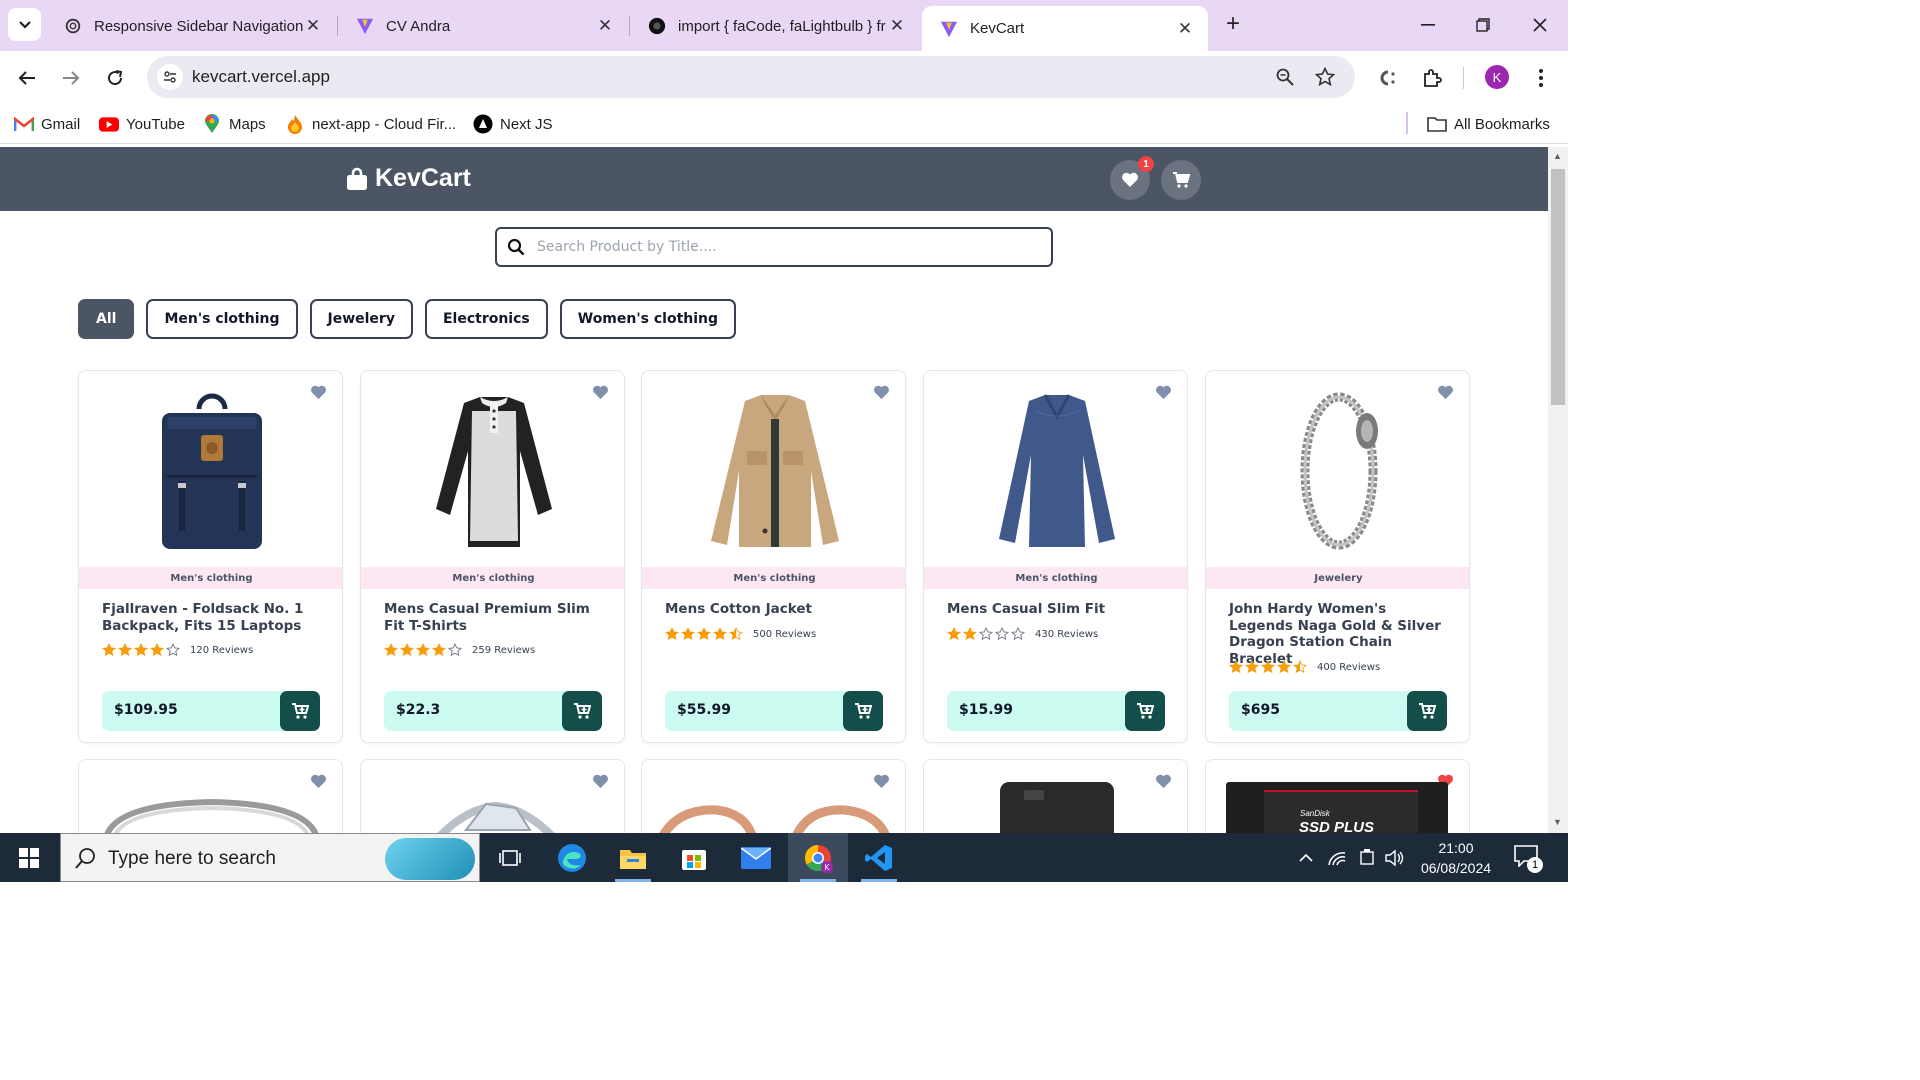 The image size is (1920, 1080). I want to click on ssd-image: SanDisk SSD PLUS, so click(1337, 807).